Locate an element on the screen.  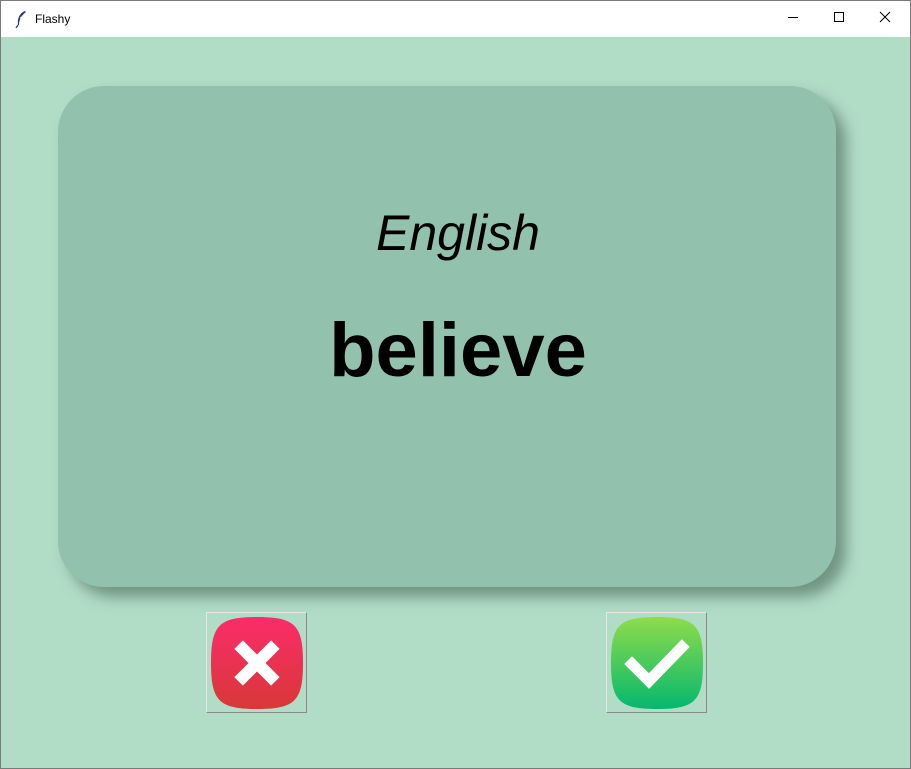
cross-icon is located at coordinates (257, 663).